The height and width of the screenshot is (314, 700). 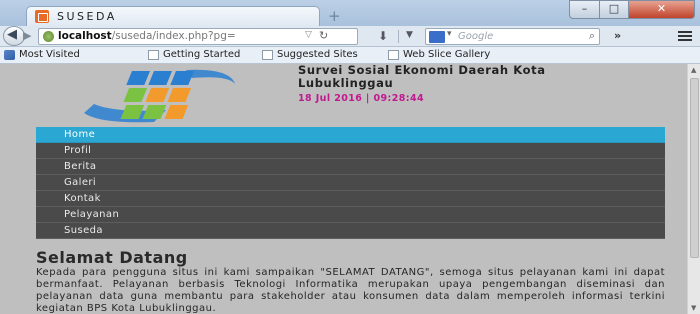 What do you see at coordinates (685, 36) in the screenshot?
I see `menu-icon` at bounding box center [685, 36].